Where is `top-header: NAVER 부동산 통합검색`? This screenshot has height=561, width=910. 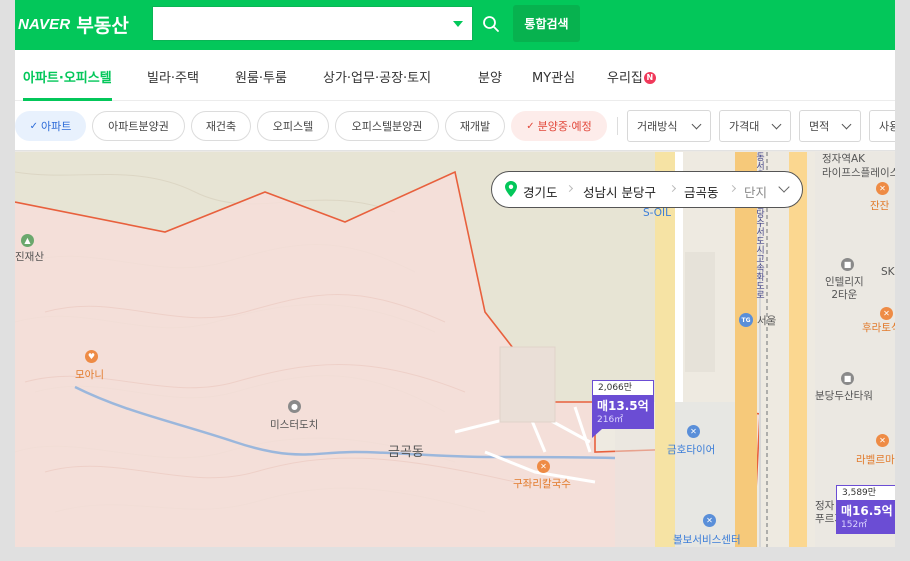 top-header: NAVER 부동산 통합검색 is located at coordinates (455, 25).